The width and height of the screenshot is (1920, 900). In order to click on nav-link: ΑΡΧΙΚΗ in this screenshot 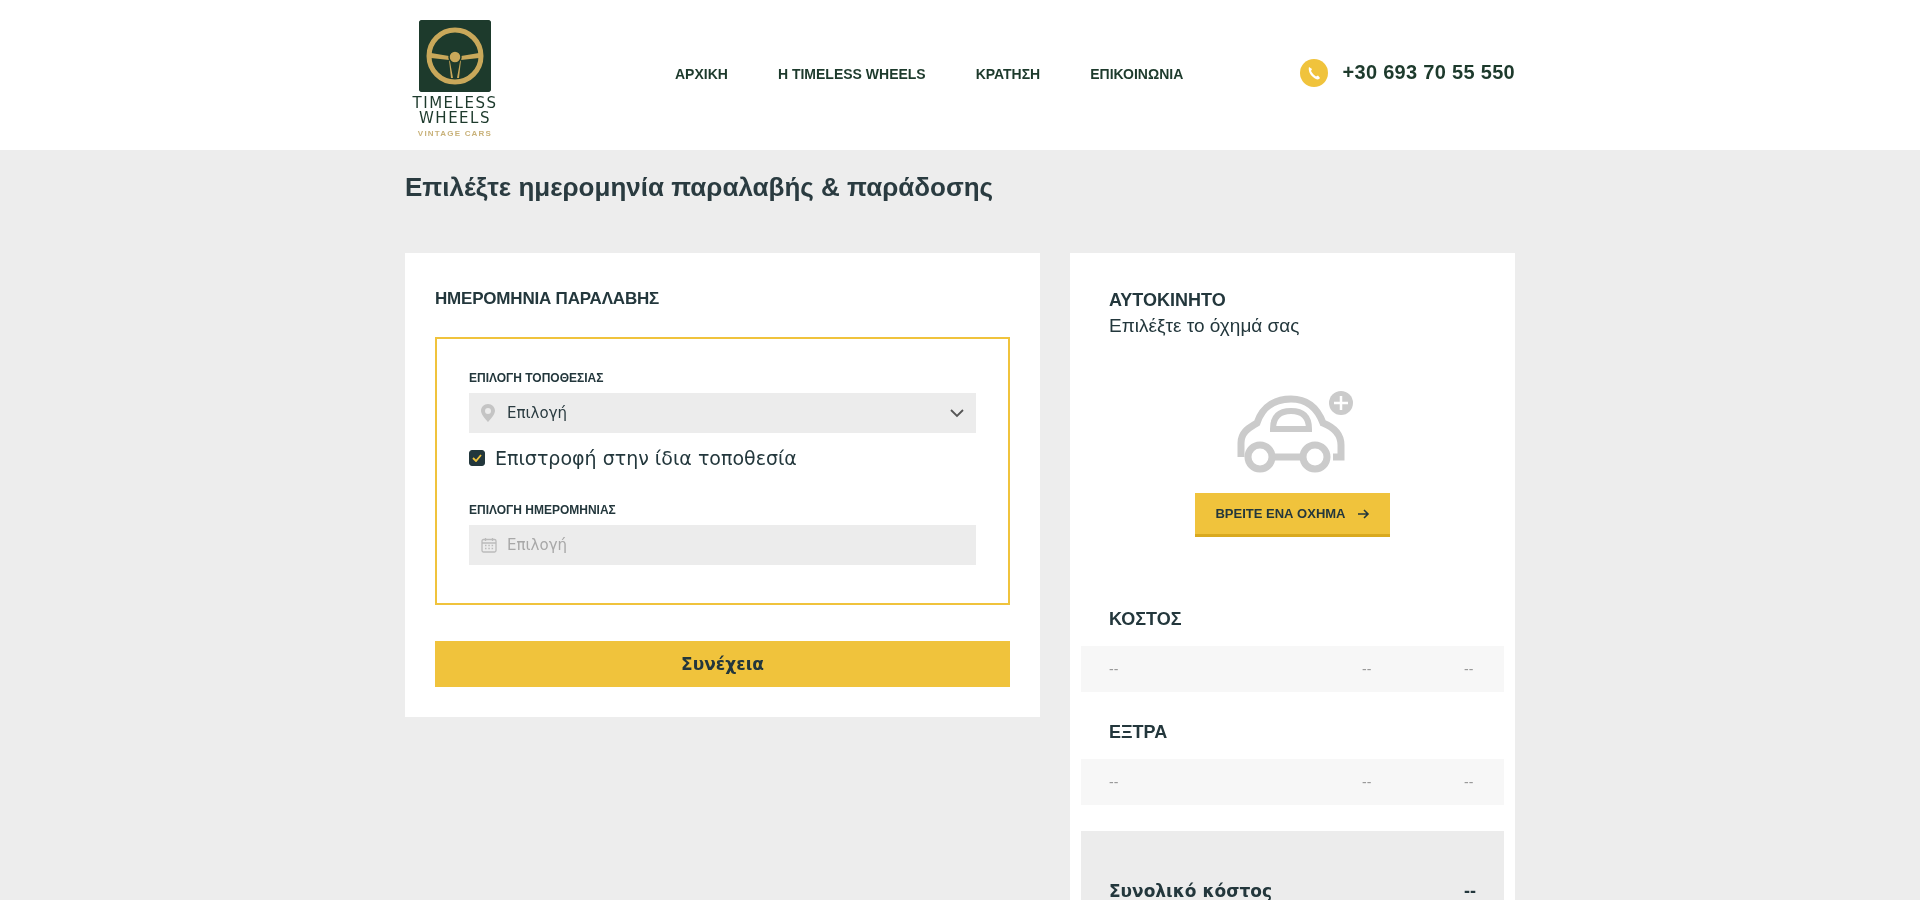, I will do `click(701, 74)`.